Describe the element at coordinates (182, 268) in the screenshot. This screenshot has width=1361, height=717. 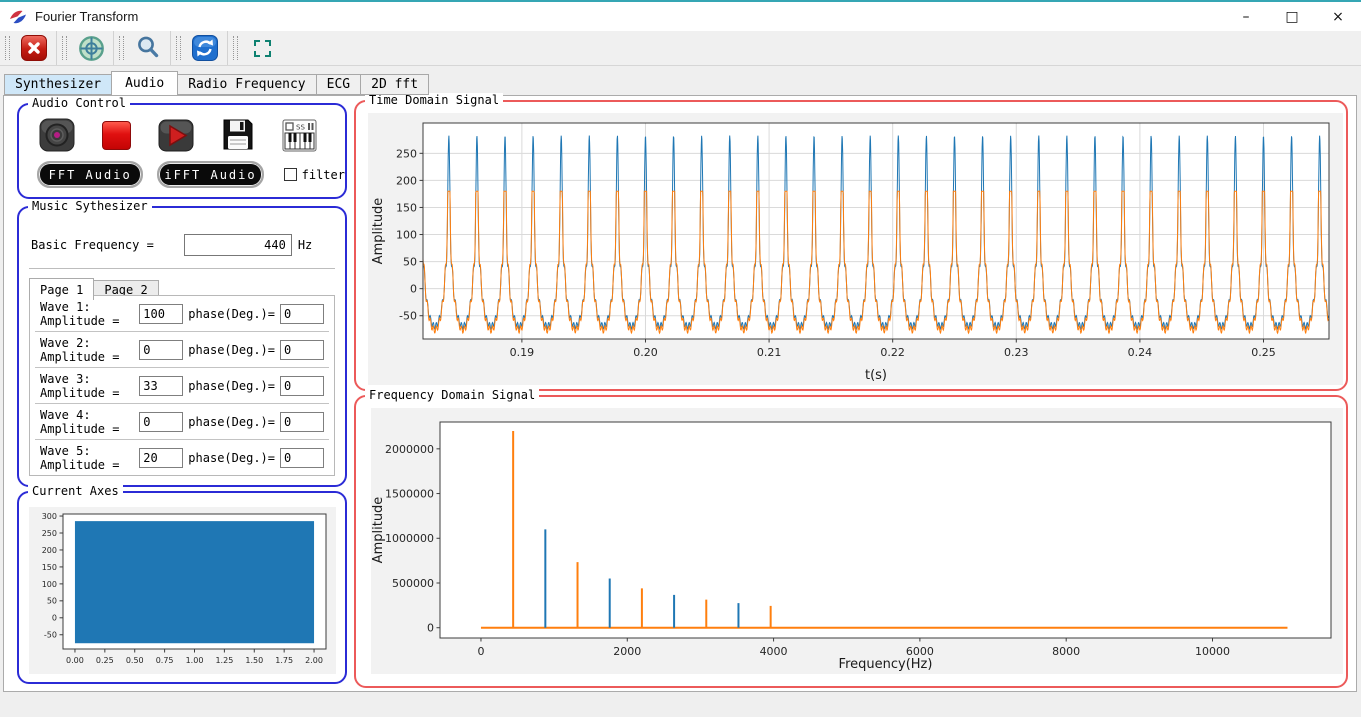
I see `divider` at that location.